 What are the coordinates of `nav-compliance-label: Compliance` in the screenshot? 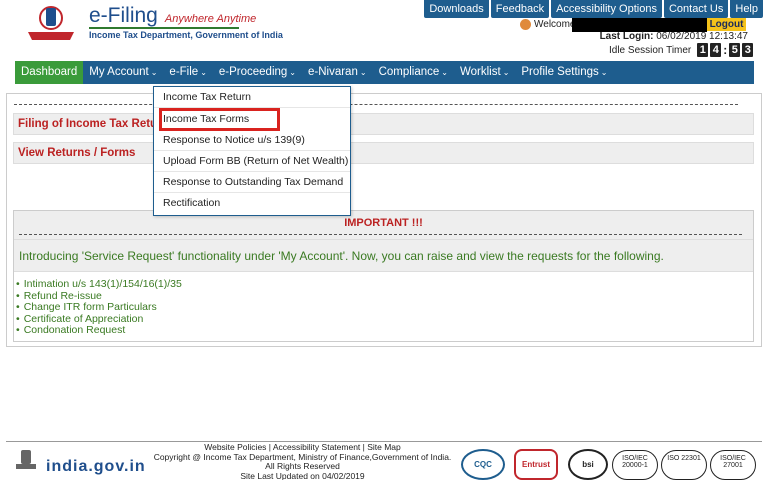 It's located at (409, 72).